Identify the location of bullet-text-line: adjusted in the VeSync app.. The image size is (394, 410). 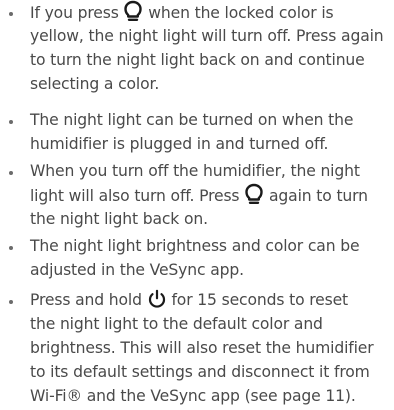
(137, 270).